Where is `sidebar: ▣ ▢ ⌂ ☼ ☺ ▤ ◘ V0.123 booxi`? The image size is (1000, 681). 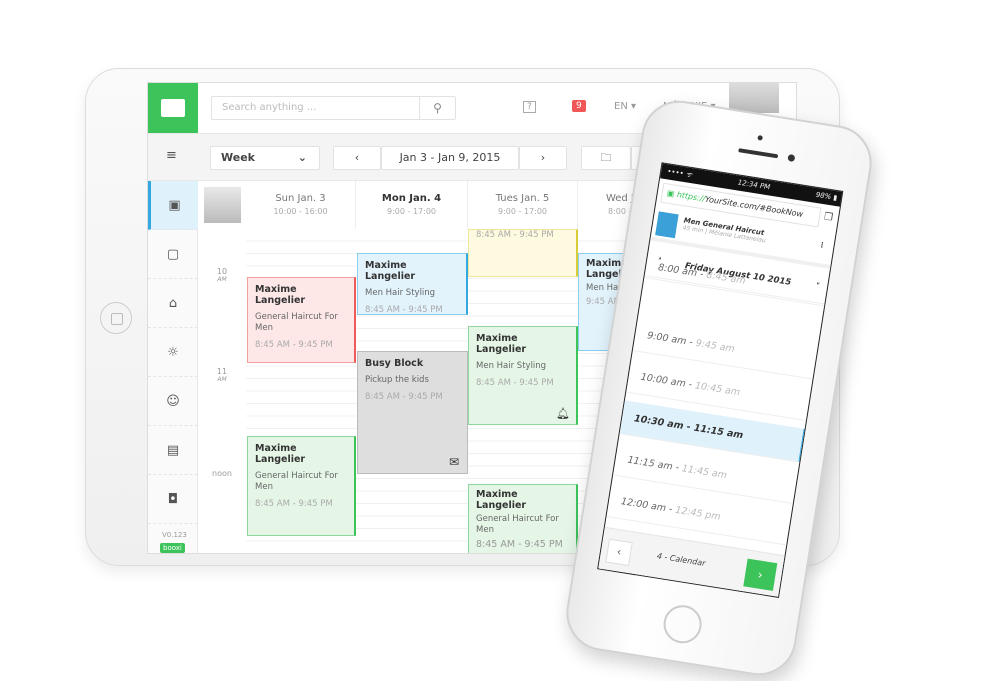
sidebar: ▣ ▢ ⌂ ☼ ☺ ▤ ◘ V0.123 booxi is located at coordinates (173, 367).